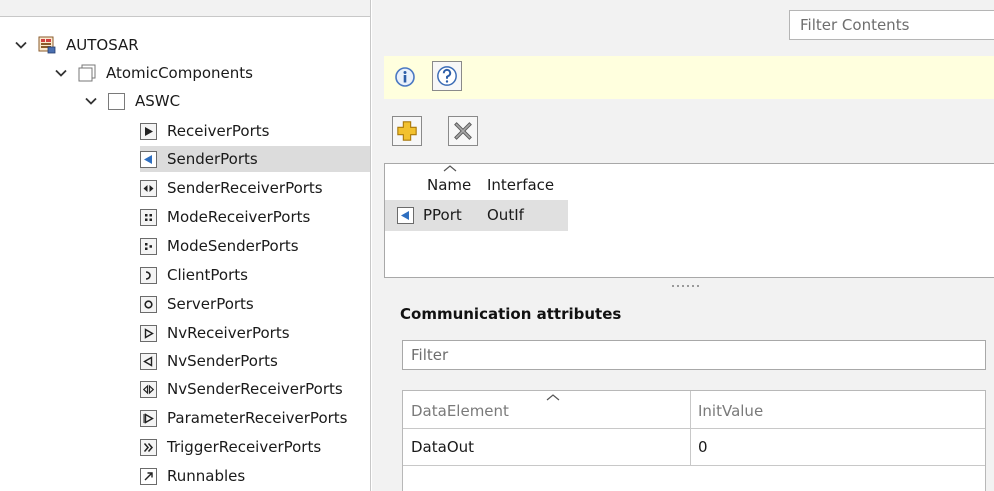  I want to click on column-divider, so click(690, 428).